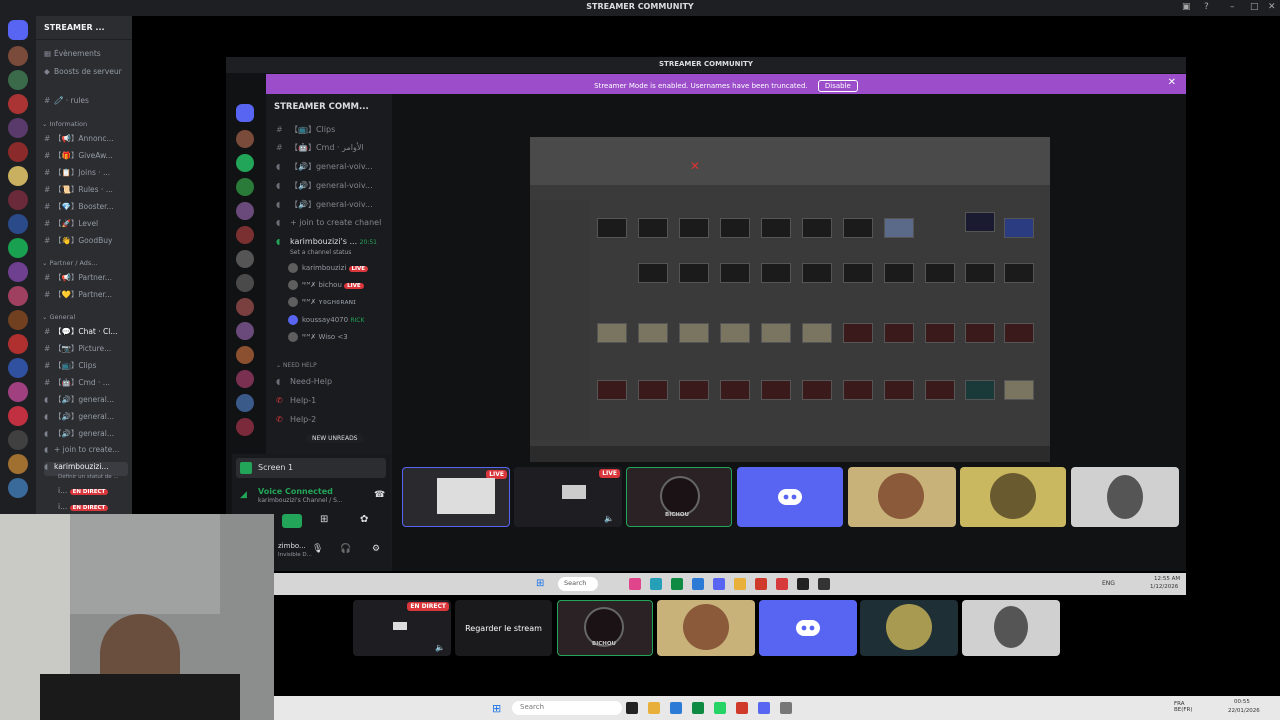  Describe the element at coordinates (86, 74) in the screenshot. I see `server-boosts-item: ◆ Boosts de serveur` at that location.